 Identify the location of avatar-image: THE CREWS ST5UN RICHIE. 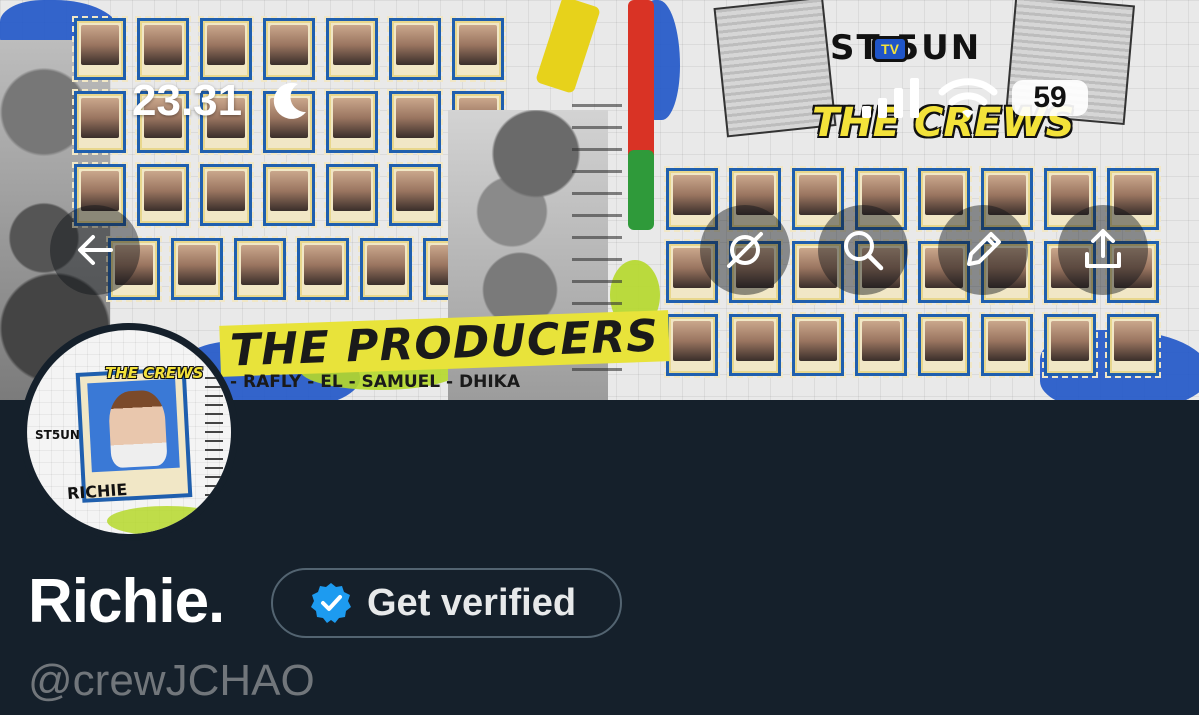
(129, 432).